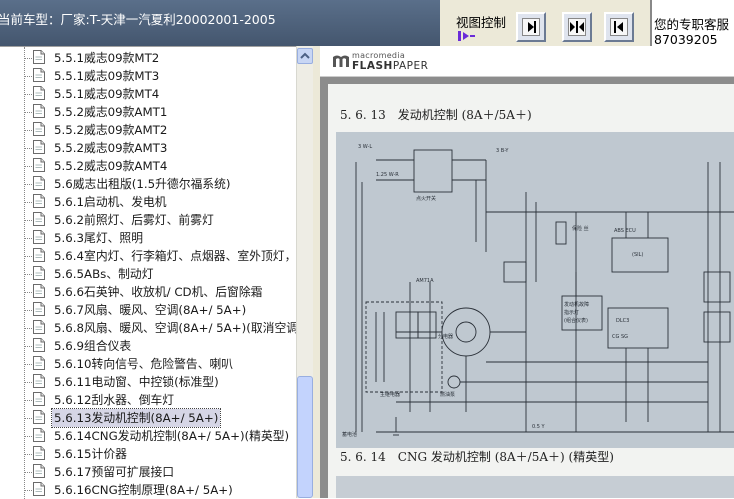 This screenshot has width=734, height=499. Describe the element at coordinates (502, 151) in the screenshot. I see `svg-text: 3 B-Y` at that location.